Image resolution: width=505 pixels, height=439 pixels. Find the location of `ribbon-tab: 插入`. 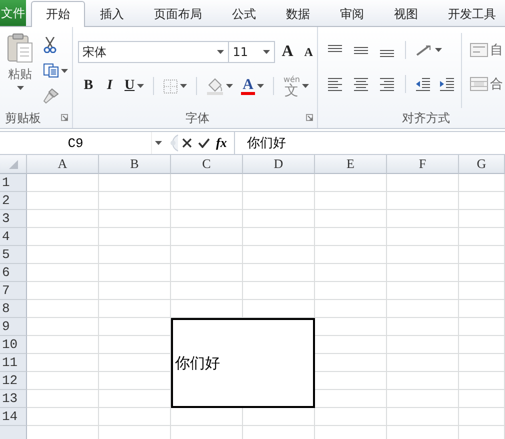

ribbon-tab: 插入 is located at coordinates (112, 14).